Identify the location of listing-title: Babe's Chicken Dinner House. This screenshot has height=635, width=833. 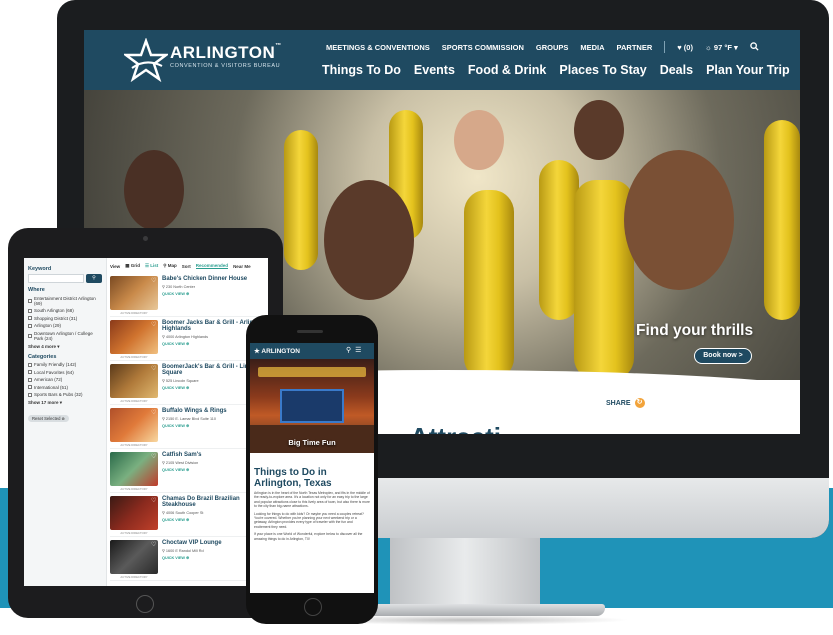
(215, 279).